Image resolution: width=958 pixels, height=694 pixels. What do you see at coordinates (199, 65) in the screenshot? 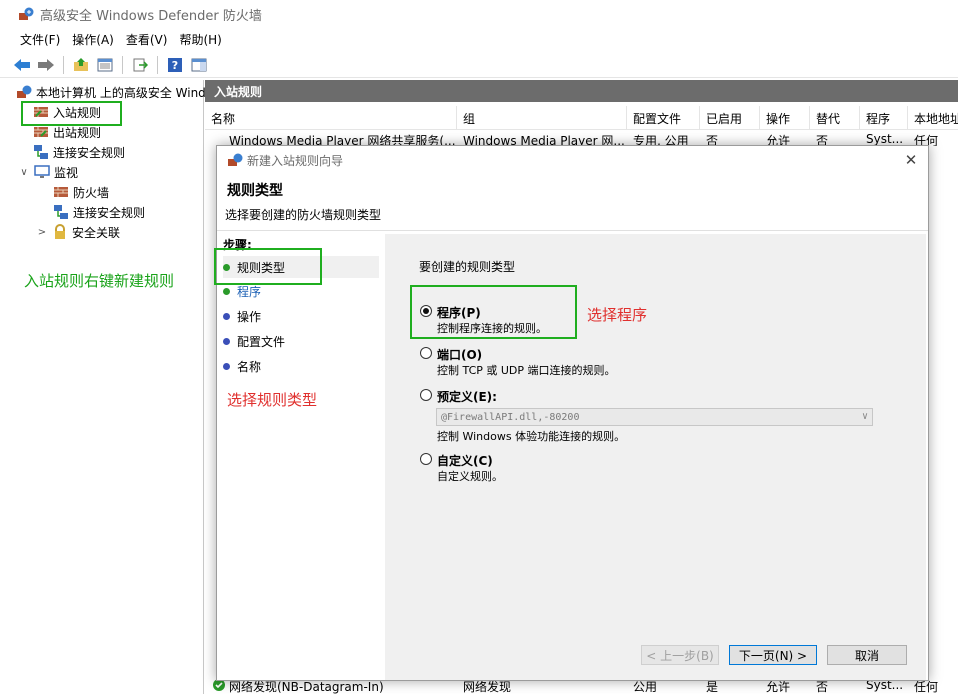
I see `show-action-pane-icon` at bounding box center [199, 65].